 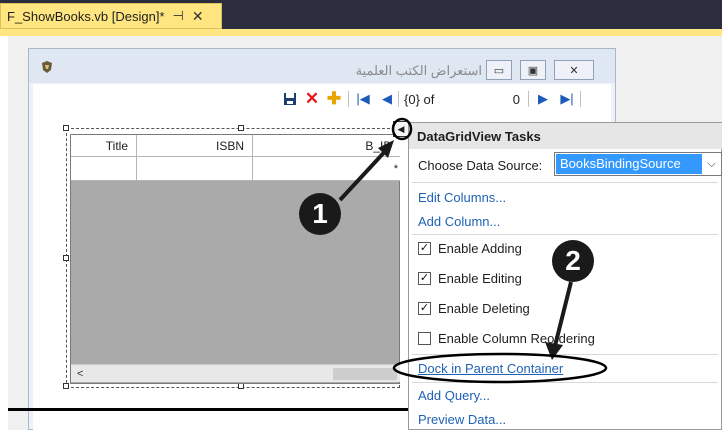 I want to click on callout-two: 2, so click(x=573, y=261).